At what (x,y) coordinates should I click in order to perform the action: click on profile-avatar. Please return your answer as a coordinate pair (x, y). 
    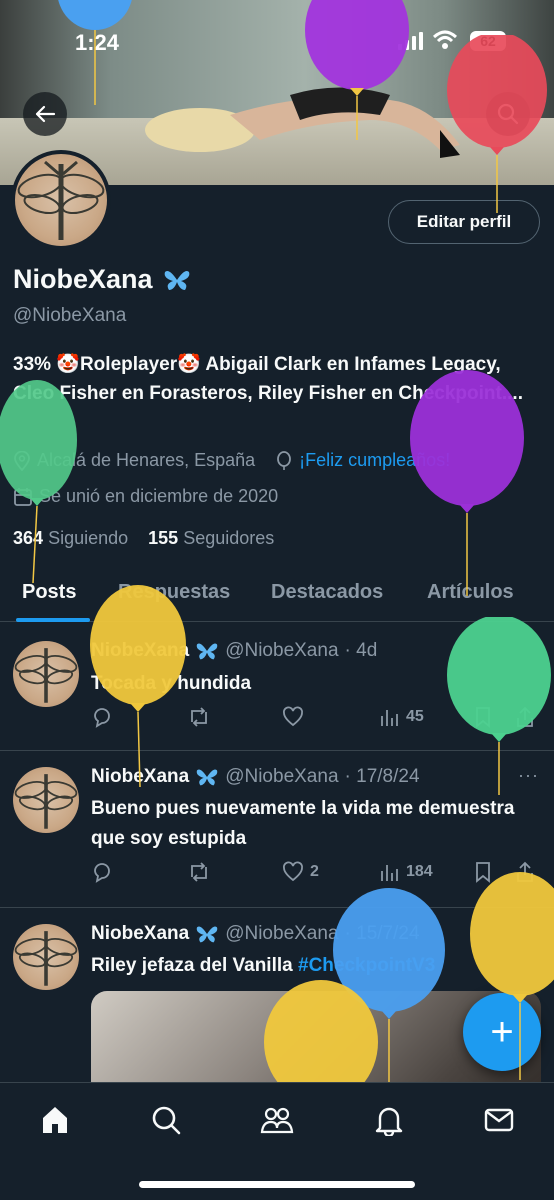
    Looking at the image, I should click on (61, 200).